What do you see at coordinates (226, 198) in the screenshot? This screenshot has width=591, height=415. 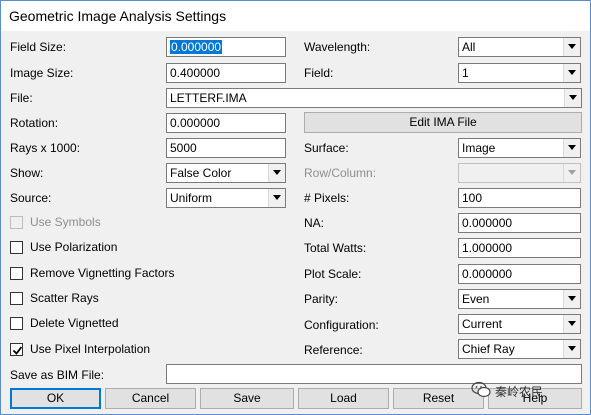 I see `source-select: Uniform` at bounding box center [226, 198].